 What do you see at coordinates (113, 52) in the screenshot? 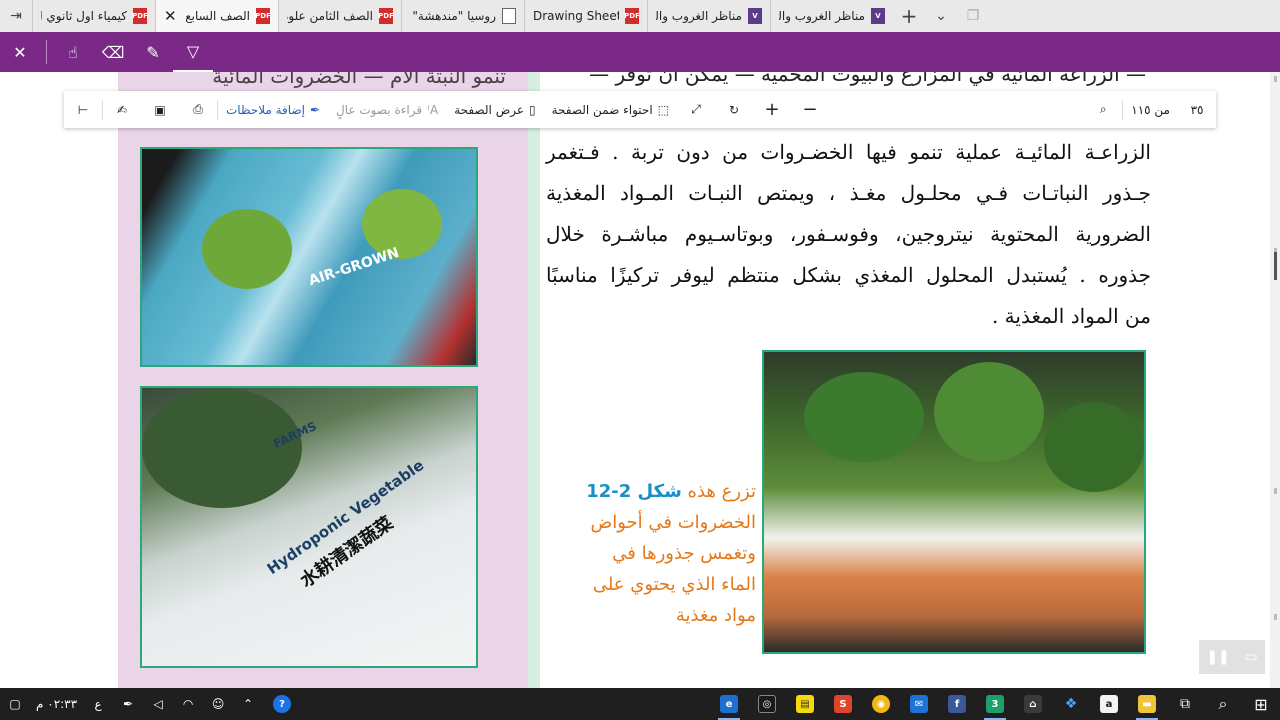
I see `eraser-icon: ⌫` at bounding box center [113, 52].